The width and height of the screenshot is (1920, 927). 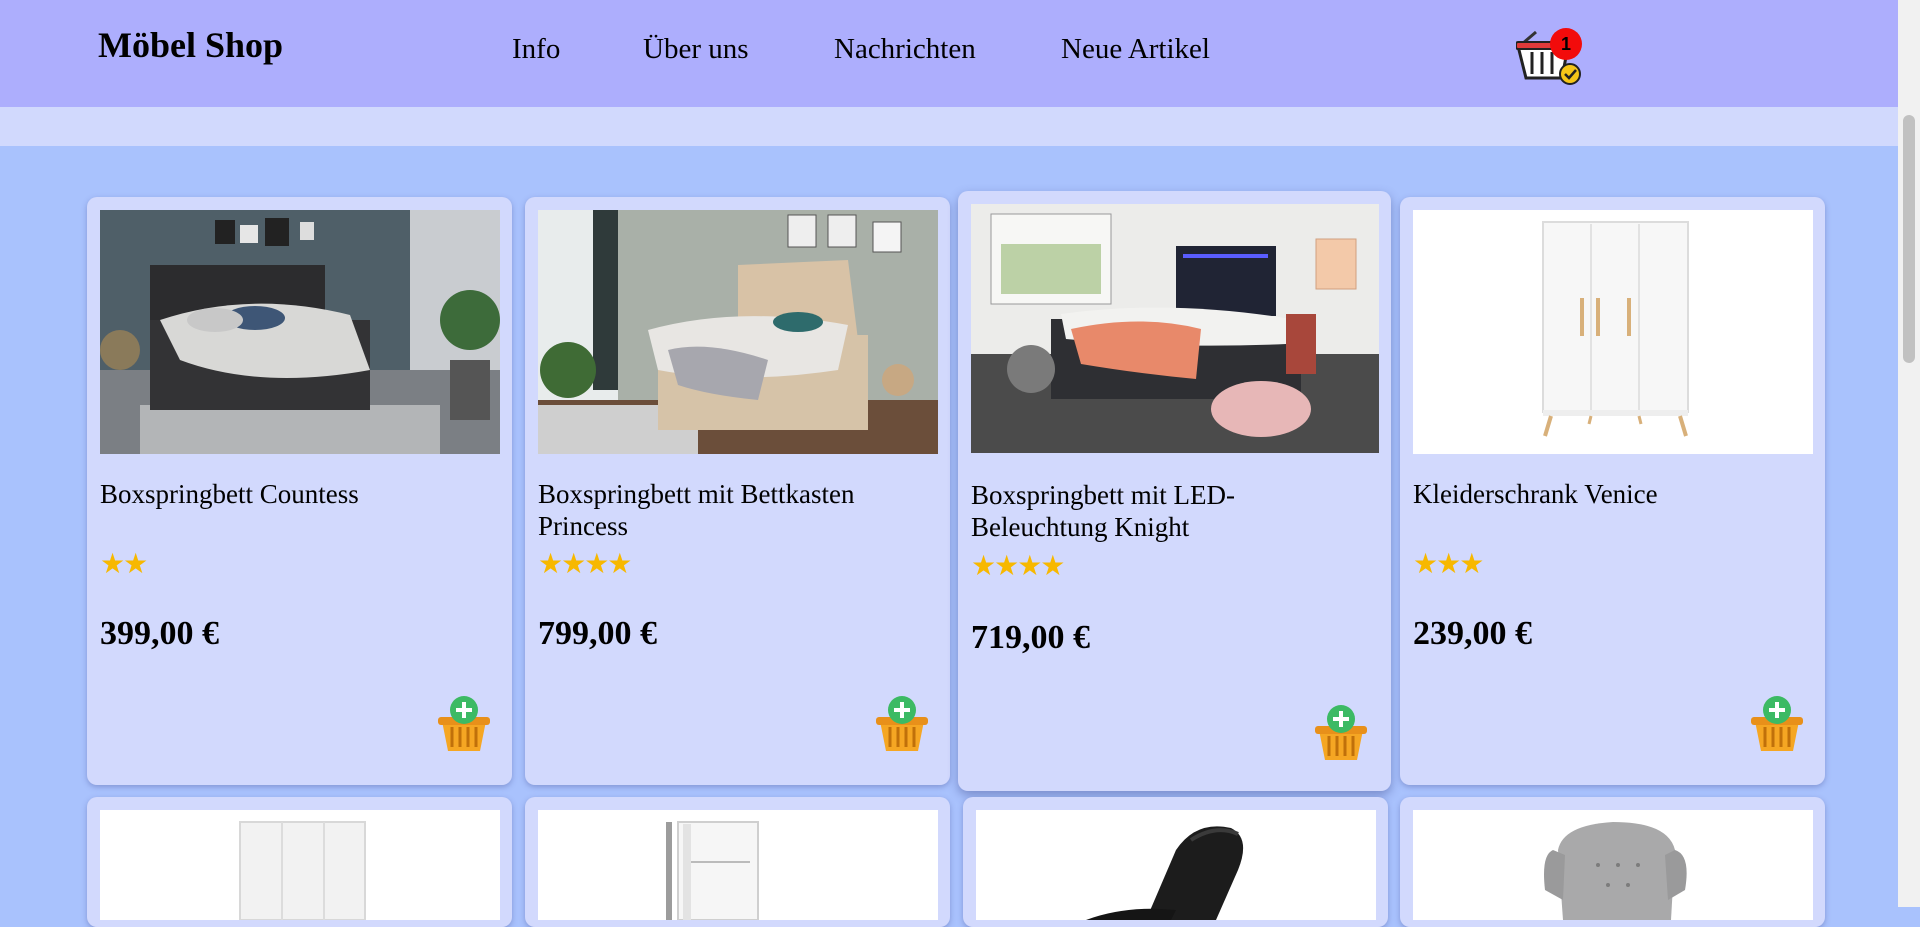 I want to click on product-image-boxspring-knight, so click(x=1175, y=328).